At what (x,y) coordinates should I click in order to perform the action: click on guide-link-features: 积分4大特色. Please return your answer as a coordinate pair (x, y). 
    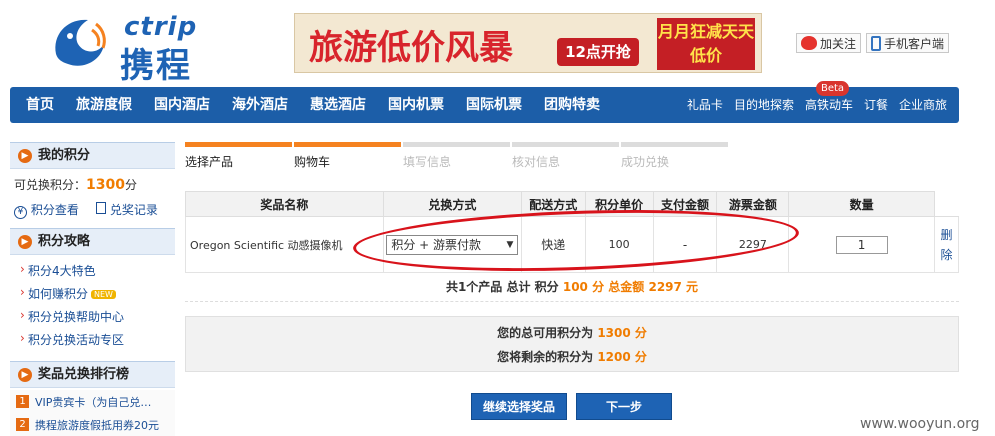
    Looking at the image, I should click on (58, 270).